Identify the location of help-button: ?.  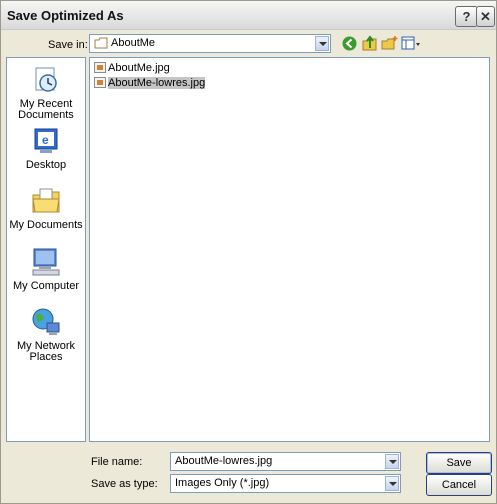
(466, 16).